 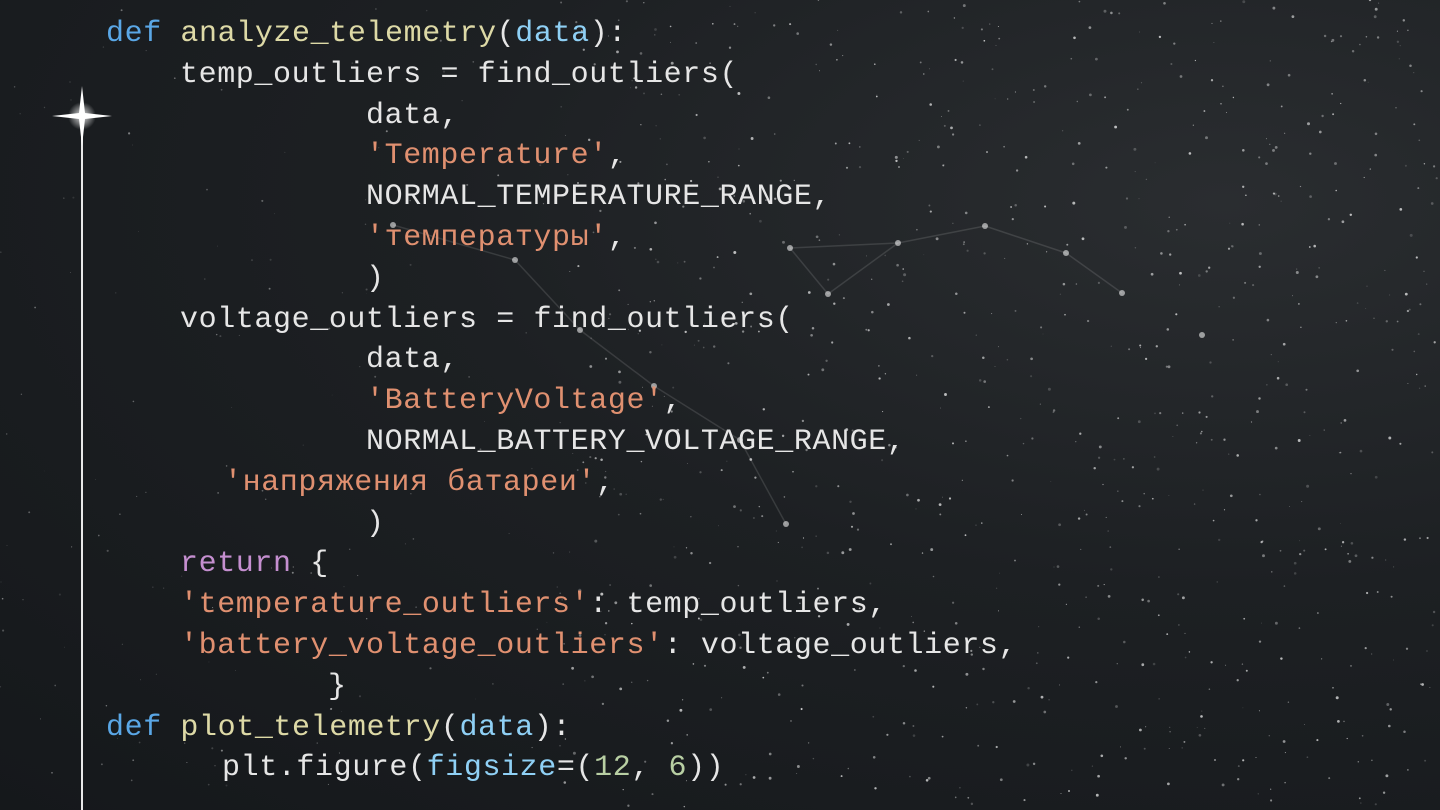 I want to click on code-line: voltage_outliers = find_outliers(, so click(x=487, y=320).